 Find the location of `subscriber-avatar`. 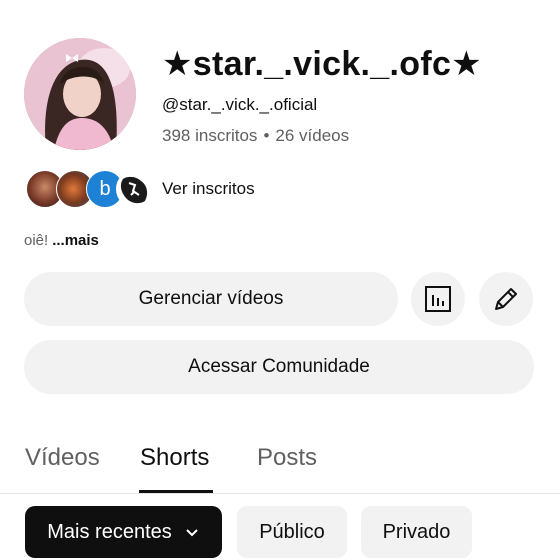

subscriber-avatar is located at coordinates (135, 189).